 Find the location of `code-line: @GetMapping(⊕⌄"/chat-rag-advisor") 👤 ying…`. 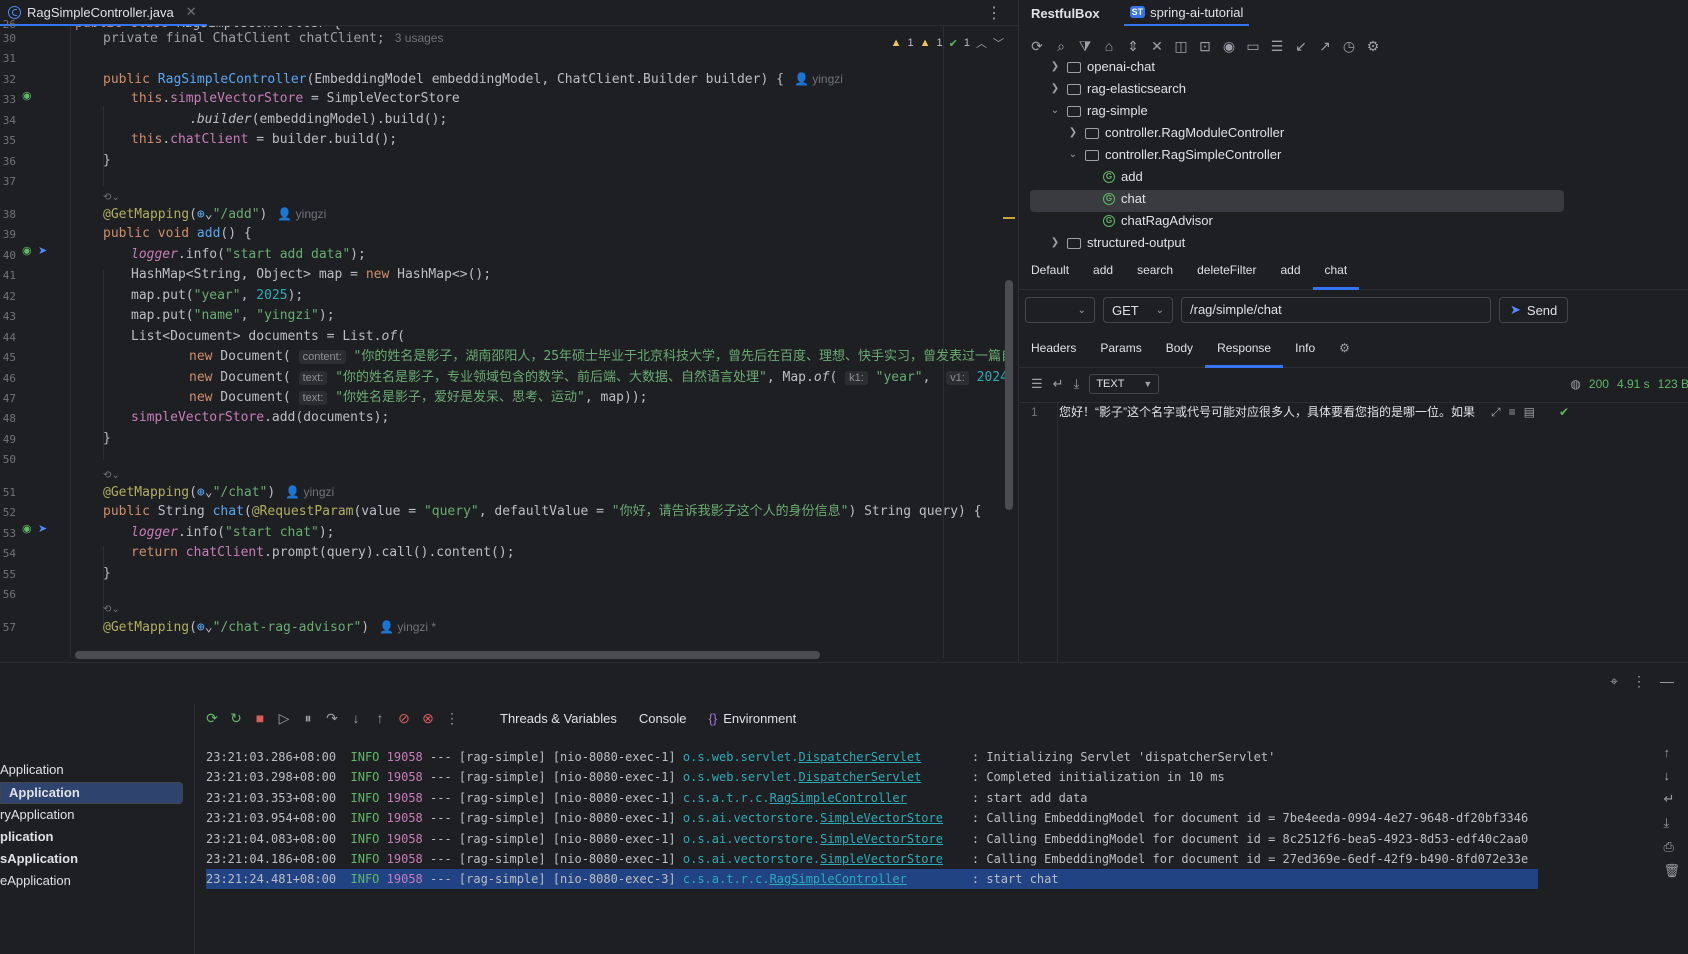

code-line: @GetMapping(⊕⌄"/chat-rag-advisor") 👤 ying… is located at coordinates (269, 627).